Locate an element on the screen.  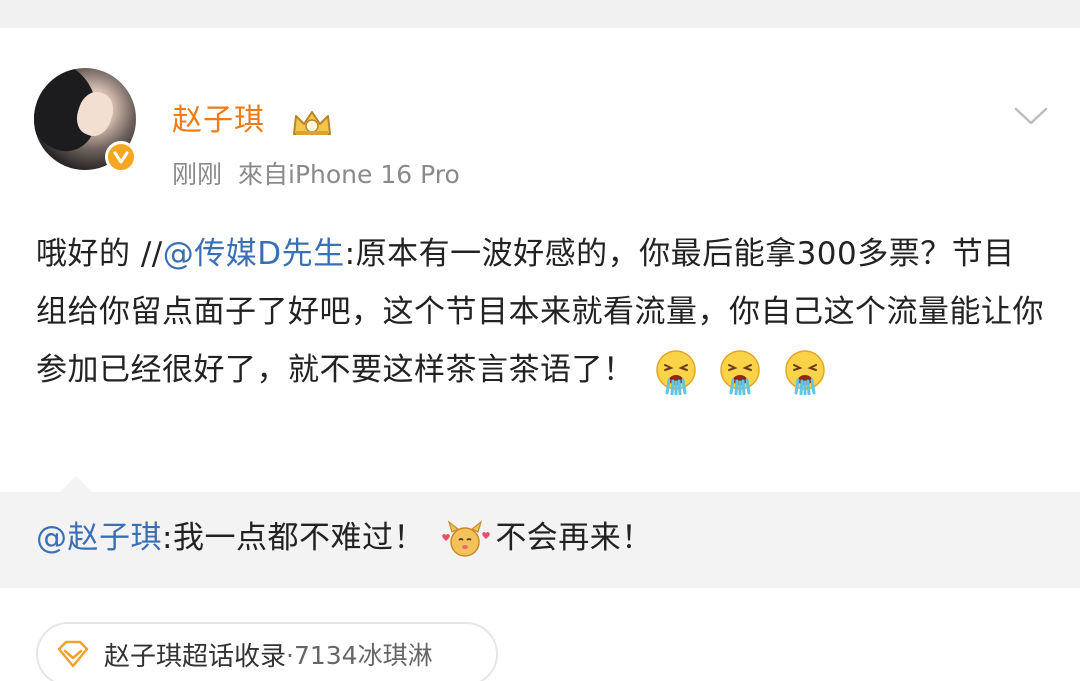
member-crown-icon is located at coordinates (312, 123).